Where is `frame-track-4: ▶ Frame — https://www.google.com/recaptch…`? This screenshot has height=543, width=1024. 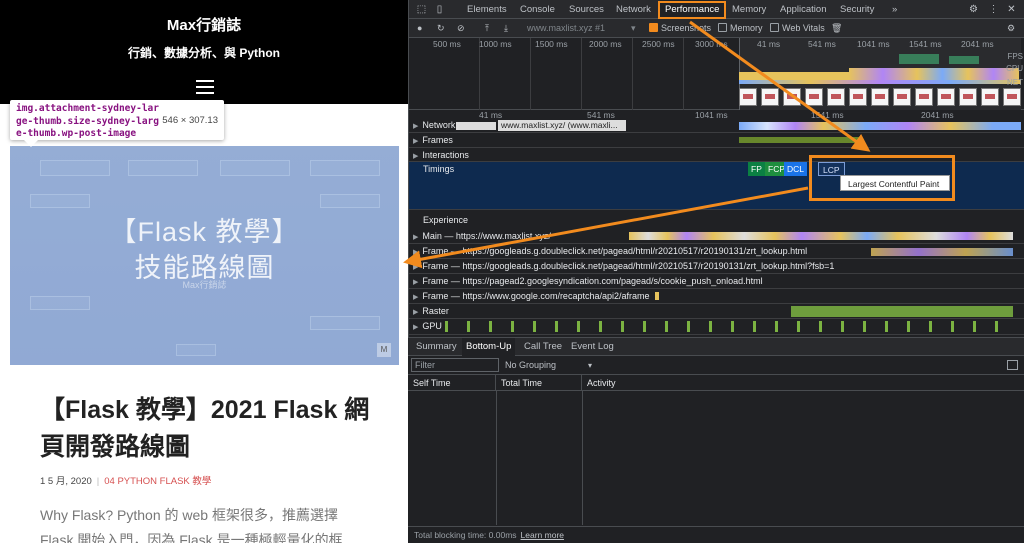
frame-track-4: ▶ Frame — https://www.google.com/recaptch… is located at coordinates (716, 296).